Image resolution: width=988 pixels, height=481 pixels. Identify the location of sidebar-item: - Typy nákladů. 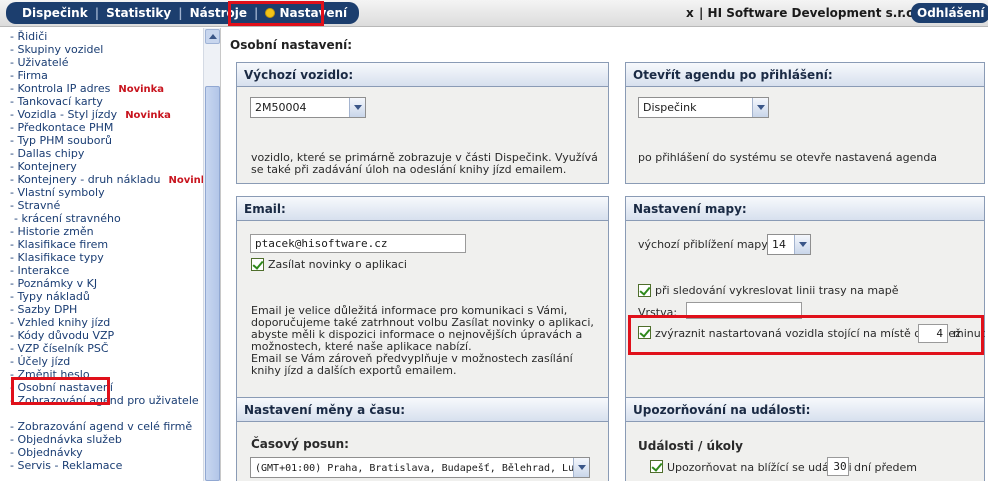
(105, 296).